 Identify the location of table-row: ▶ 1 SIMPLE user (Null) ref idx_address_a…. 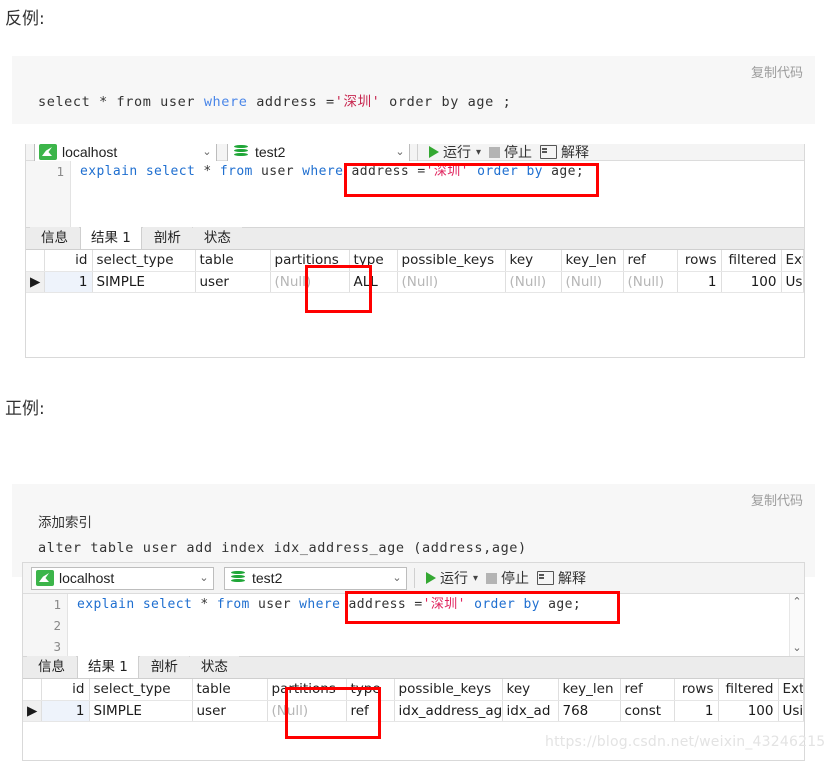
(413, 711).